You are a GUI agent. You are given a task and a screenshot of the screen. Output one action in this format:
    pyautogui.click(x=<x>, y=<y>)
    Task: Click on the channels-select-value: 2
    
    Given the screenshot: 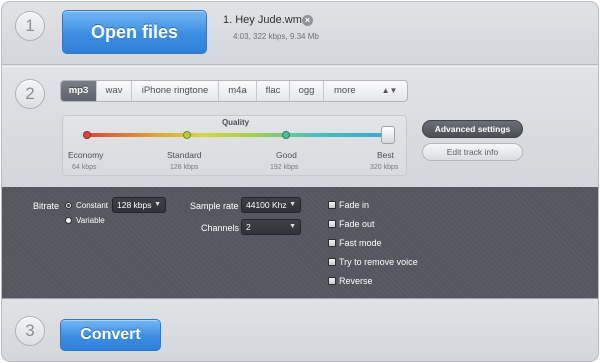 What is the action you would take?
    pyautogui.click(x=248, y=227)
    